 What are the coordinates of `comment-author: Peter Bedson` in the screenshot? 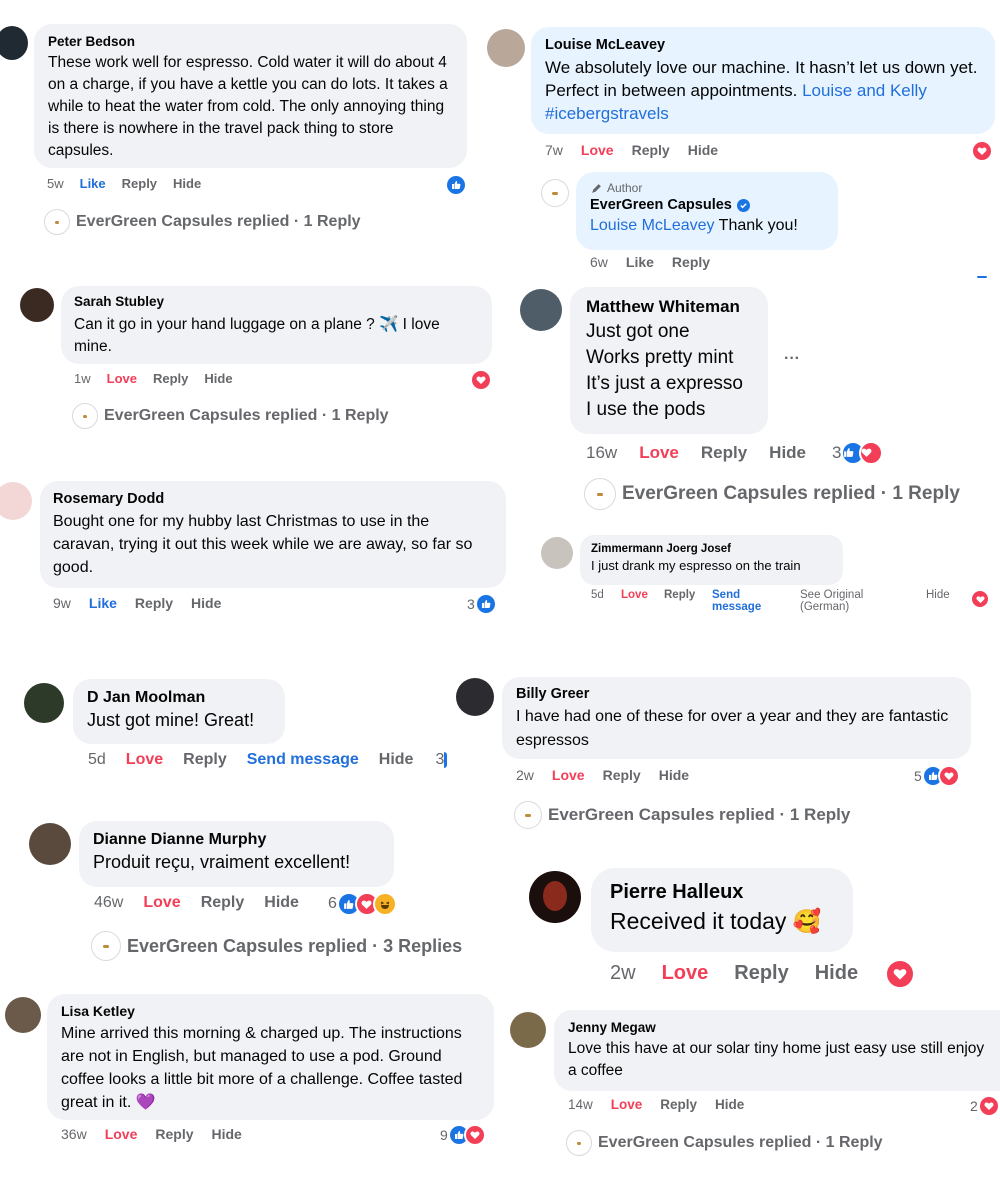 It's located at (250, 42).